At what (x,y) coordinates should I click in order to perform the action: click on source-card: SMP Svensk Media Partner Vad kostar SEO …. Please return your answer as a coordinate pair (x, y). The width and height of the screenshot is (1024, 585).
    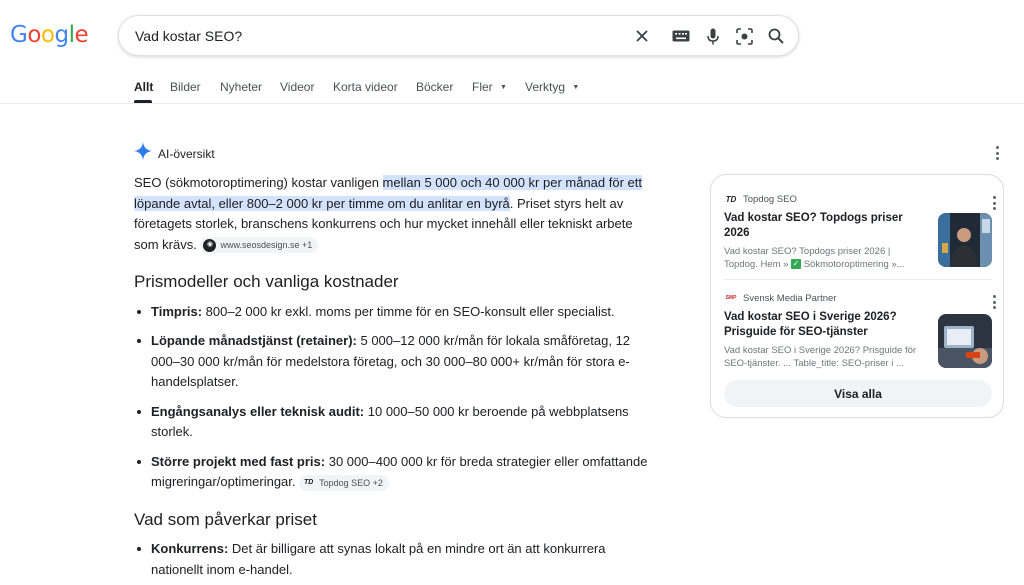
    Looking at the image, I should click on (860, 331).